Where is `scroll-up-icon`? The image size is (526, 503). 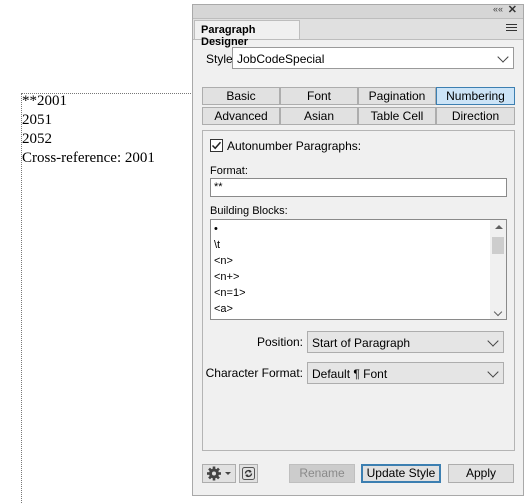 scroll-up-icon is located at coordinates (499, 227).